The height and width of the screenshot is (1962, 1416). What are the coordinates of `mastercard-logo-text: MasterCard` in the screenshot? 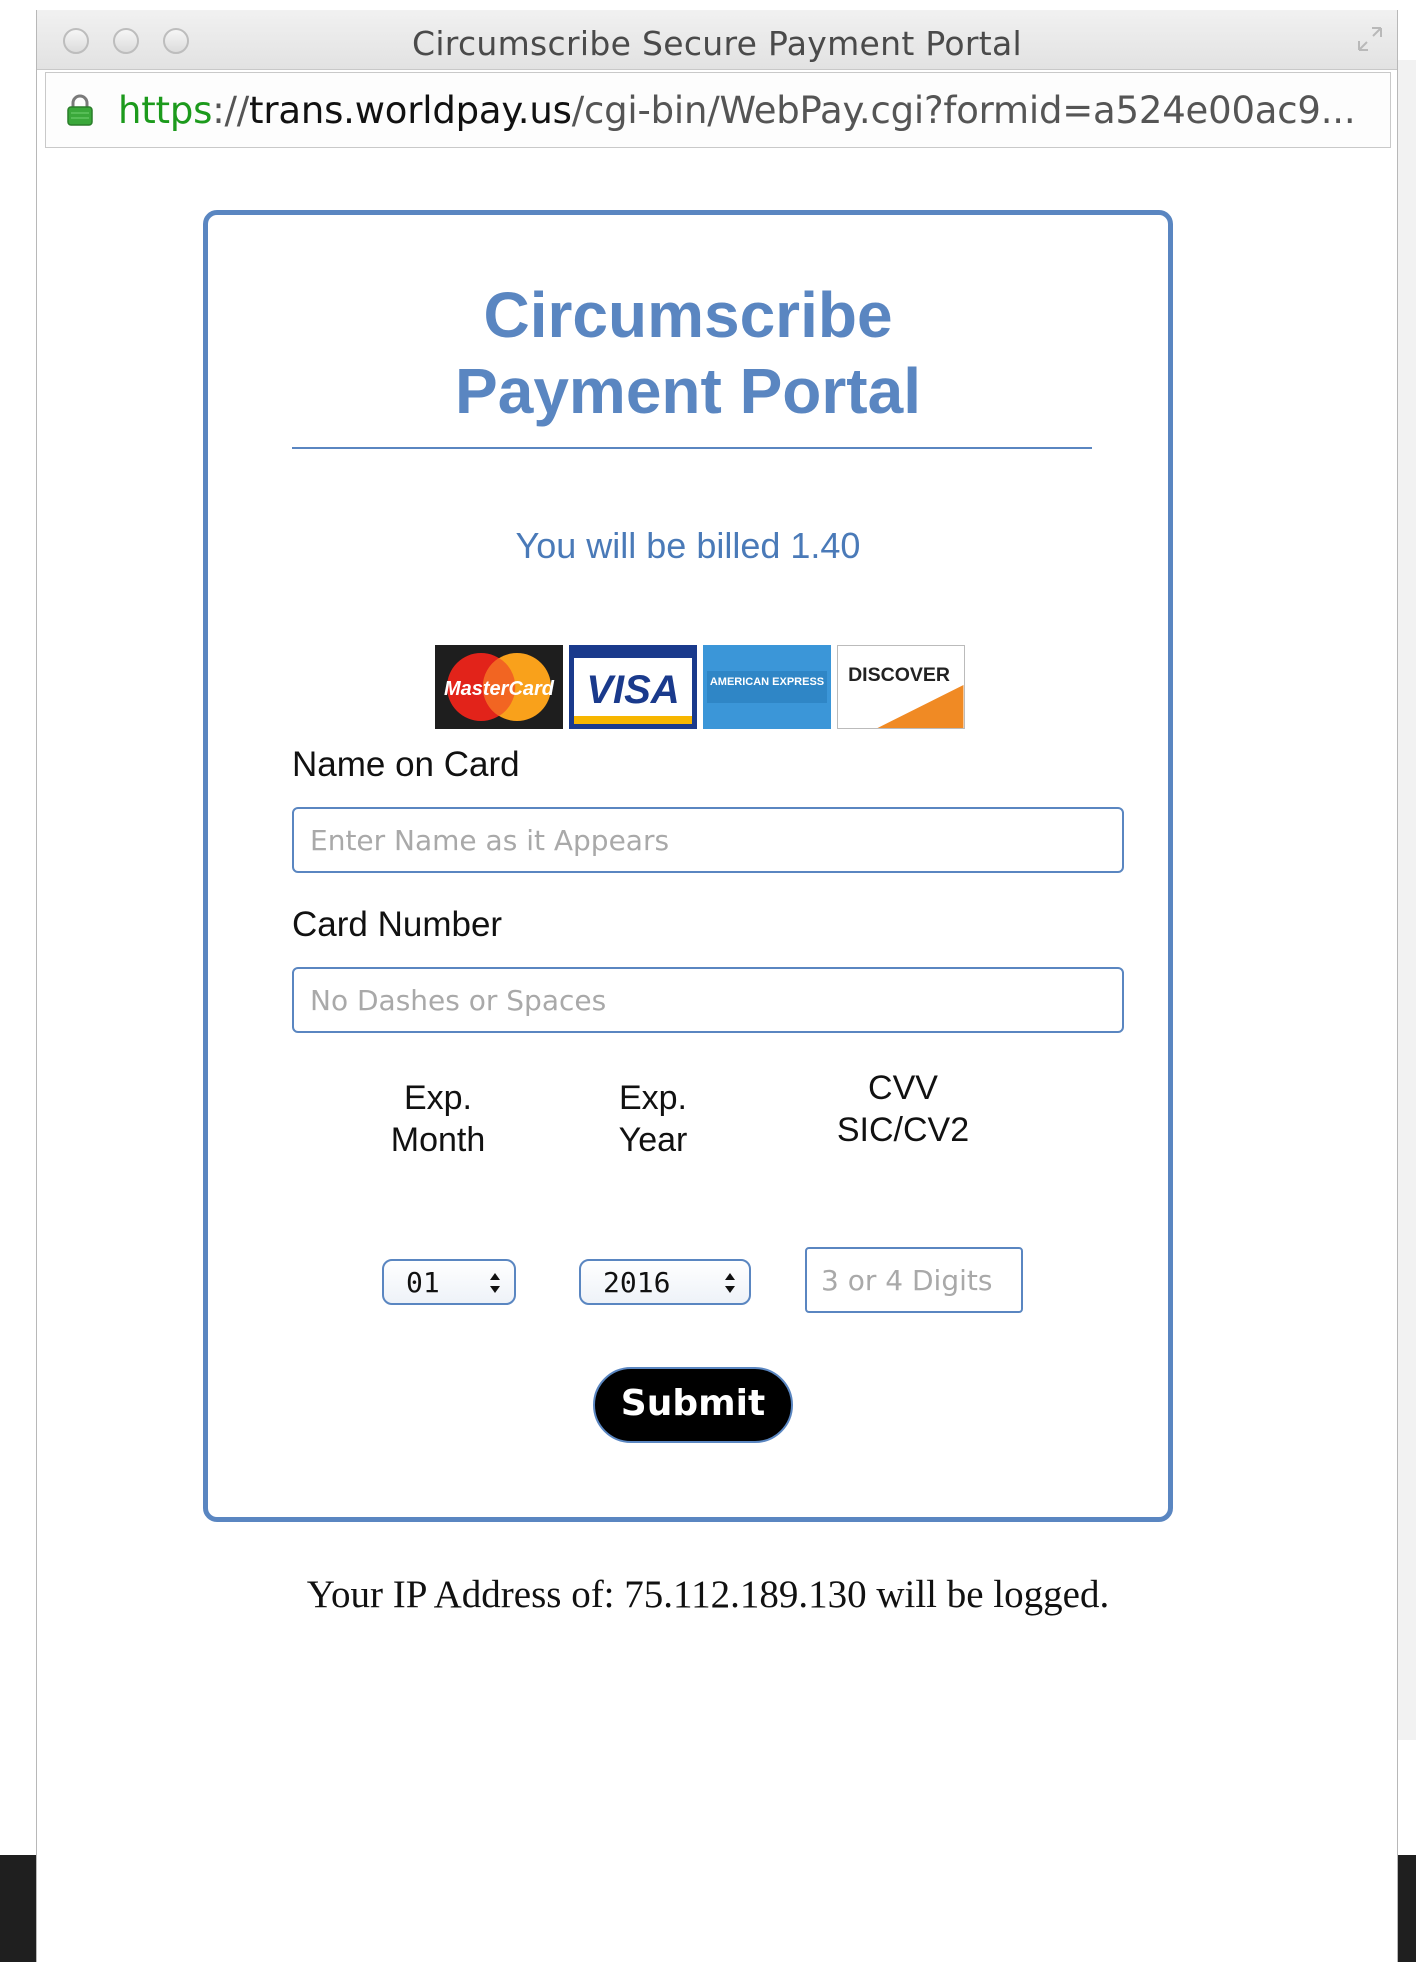 It's located at (499, 689).